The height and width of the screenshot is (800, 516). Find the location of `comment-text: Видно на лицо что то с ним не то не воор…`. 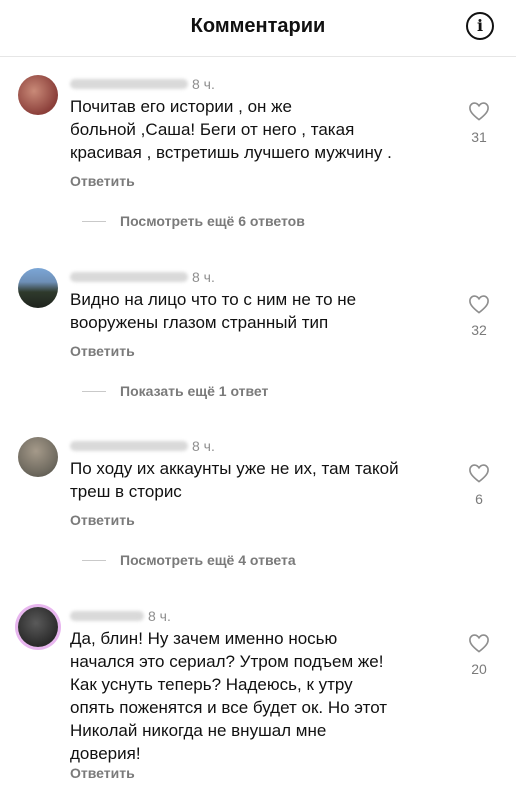

comment-text: Видно на лицо что то с ним не то не воор… is located at coordinates (213, 311).